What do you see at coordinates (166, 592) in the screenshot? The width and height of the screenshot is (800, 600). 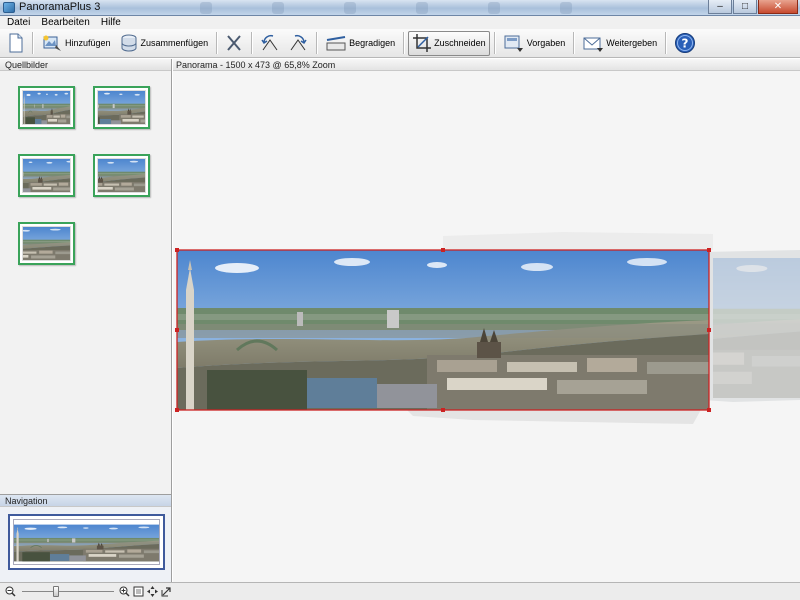 I see `fullscreen-icon` at bounding box center [166, 592].